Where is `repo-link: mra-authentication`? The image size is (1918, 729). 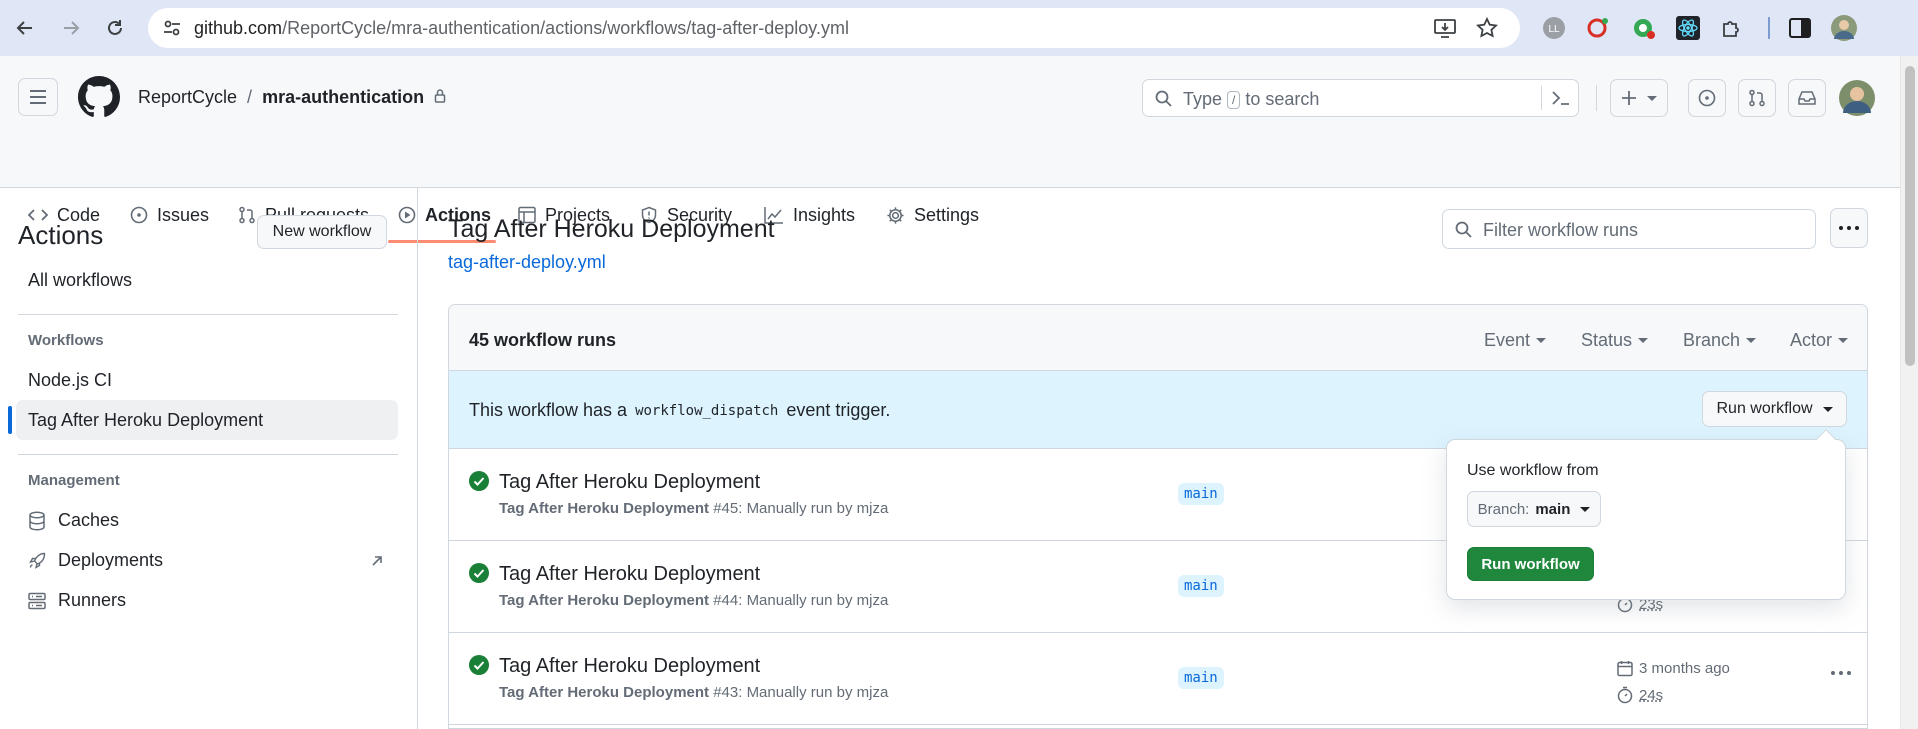 repo-link: mra-authentication is located at coordinates (343, 97).